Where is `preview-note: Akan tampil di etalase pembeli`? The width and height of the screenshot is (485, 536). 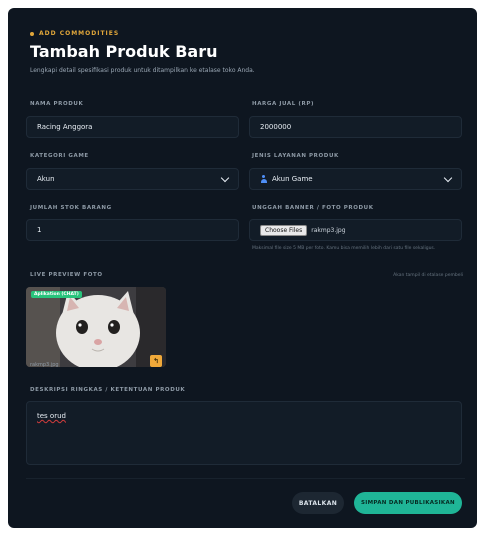 preview-note: Akan tampil di etalase pembeli is located at coordinates (428, 275).